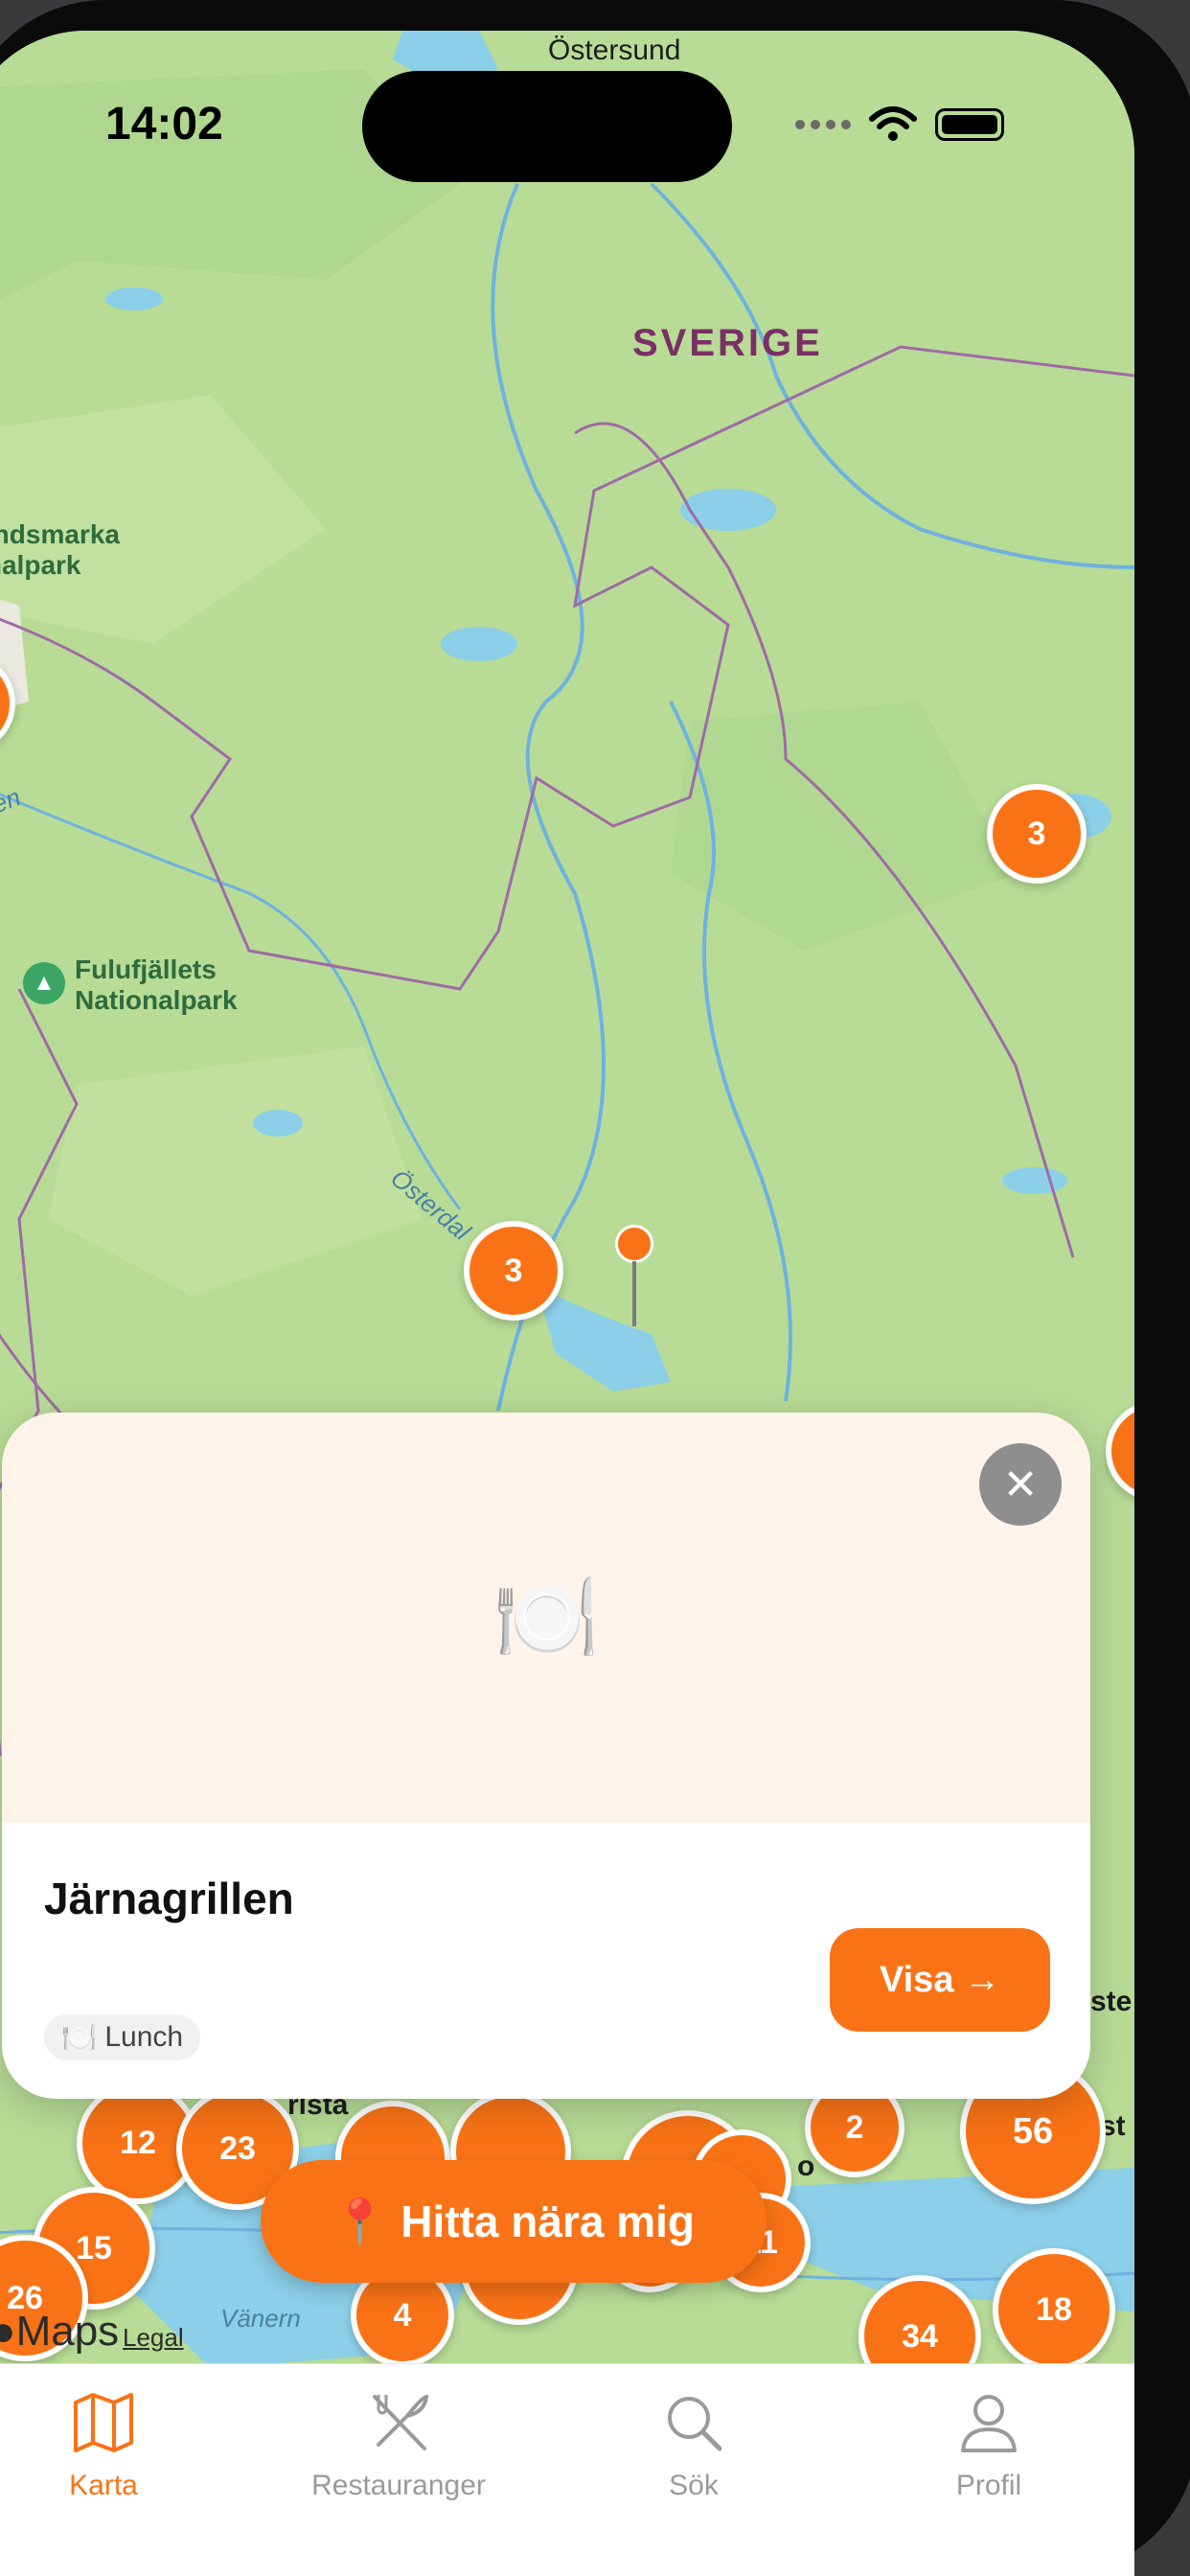  I want to click on tree-icon: ▲, so click(44, 983).